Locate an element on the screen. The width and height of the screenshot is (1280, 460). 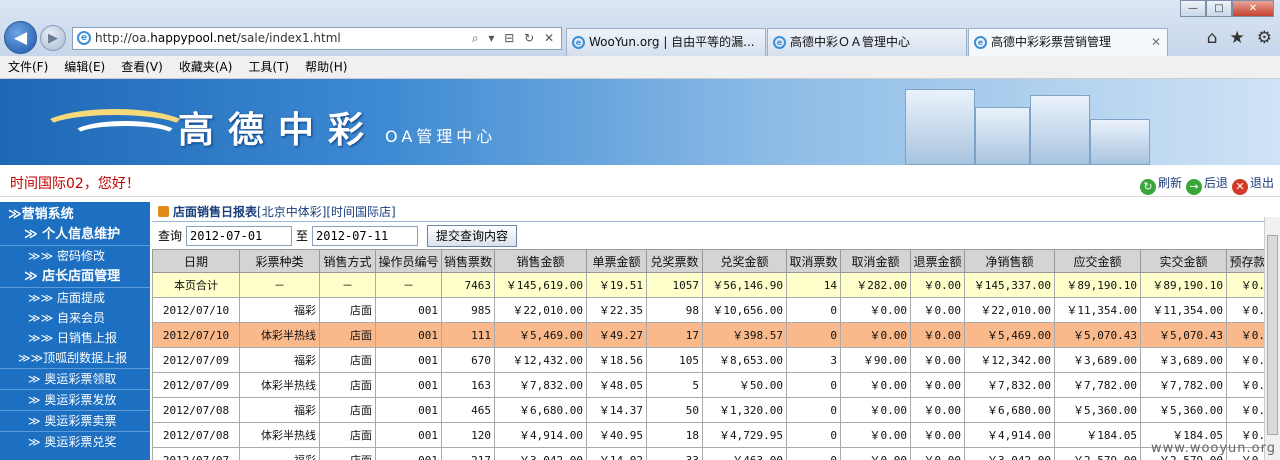
home-icon: ⌂ is located at coordinates (1212, 38).